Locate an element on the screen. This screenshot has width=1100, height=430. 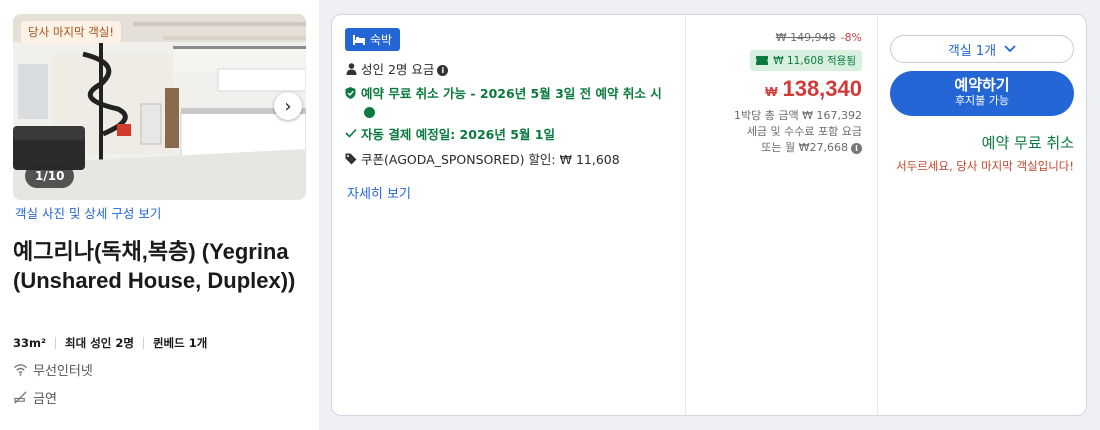
shield-check-icon is located at coordinates (351, 93).